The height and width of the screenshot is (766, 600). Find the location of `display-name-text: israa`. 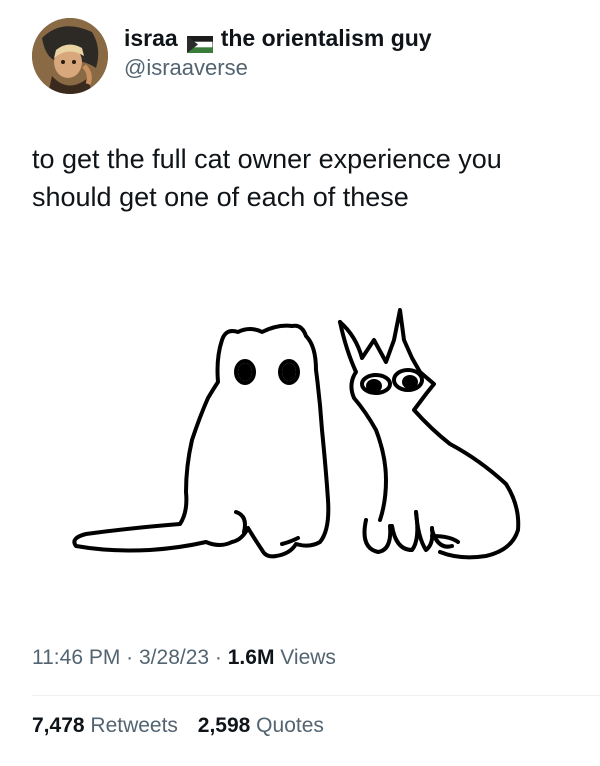

display-name-text: israa is located at coordinates (151, 38).